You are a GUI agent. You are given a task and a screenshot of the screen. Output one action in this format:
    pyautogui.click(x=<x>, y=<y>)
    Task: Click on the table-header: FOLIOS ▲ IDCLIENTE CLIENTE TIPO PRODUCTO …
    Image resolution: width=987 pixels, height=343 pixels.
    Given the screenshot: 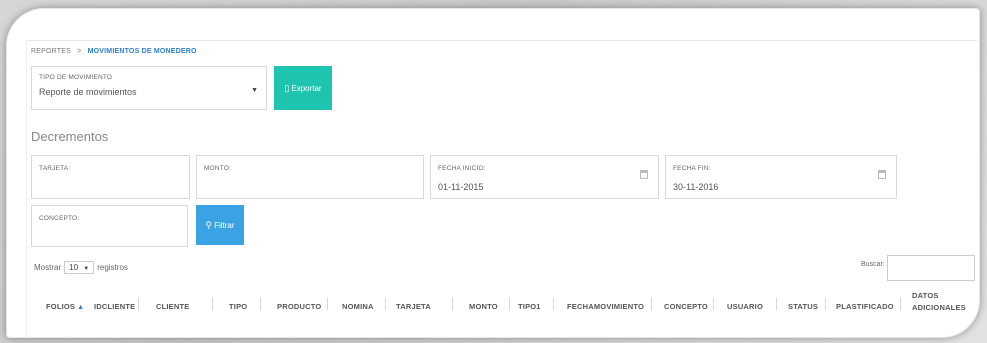 What is the action you would take?
    pyautogui.click(x=493, y=307)
    